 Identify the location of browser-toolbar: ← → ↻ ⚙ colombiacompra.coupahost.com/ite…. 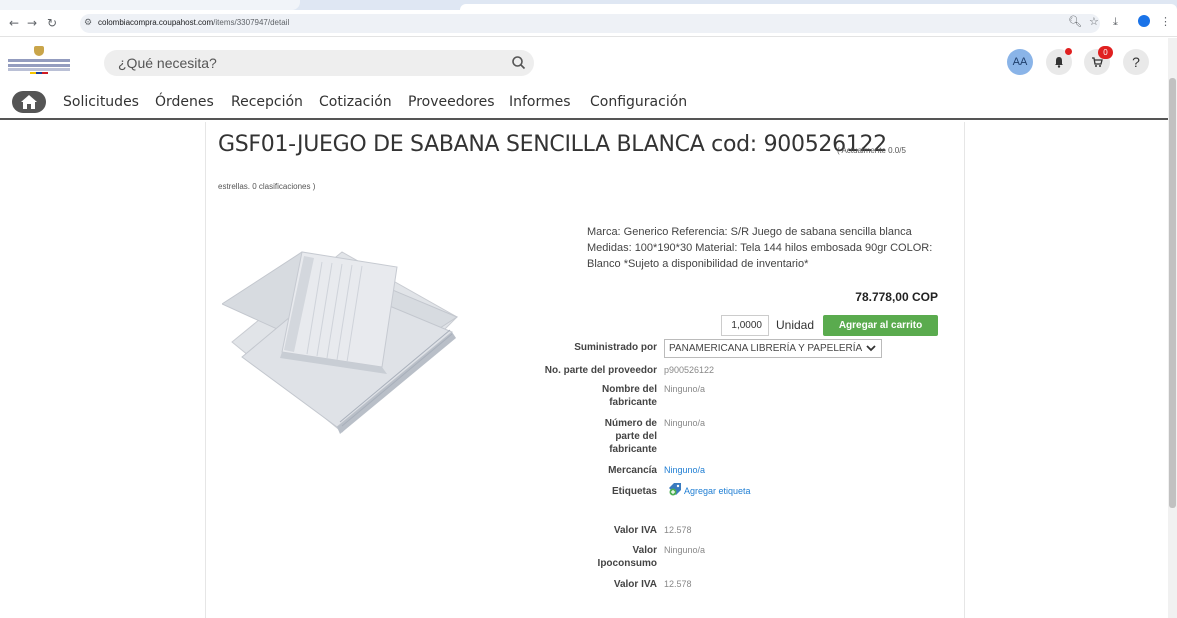
(588, 23).